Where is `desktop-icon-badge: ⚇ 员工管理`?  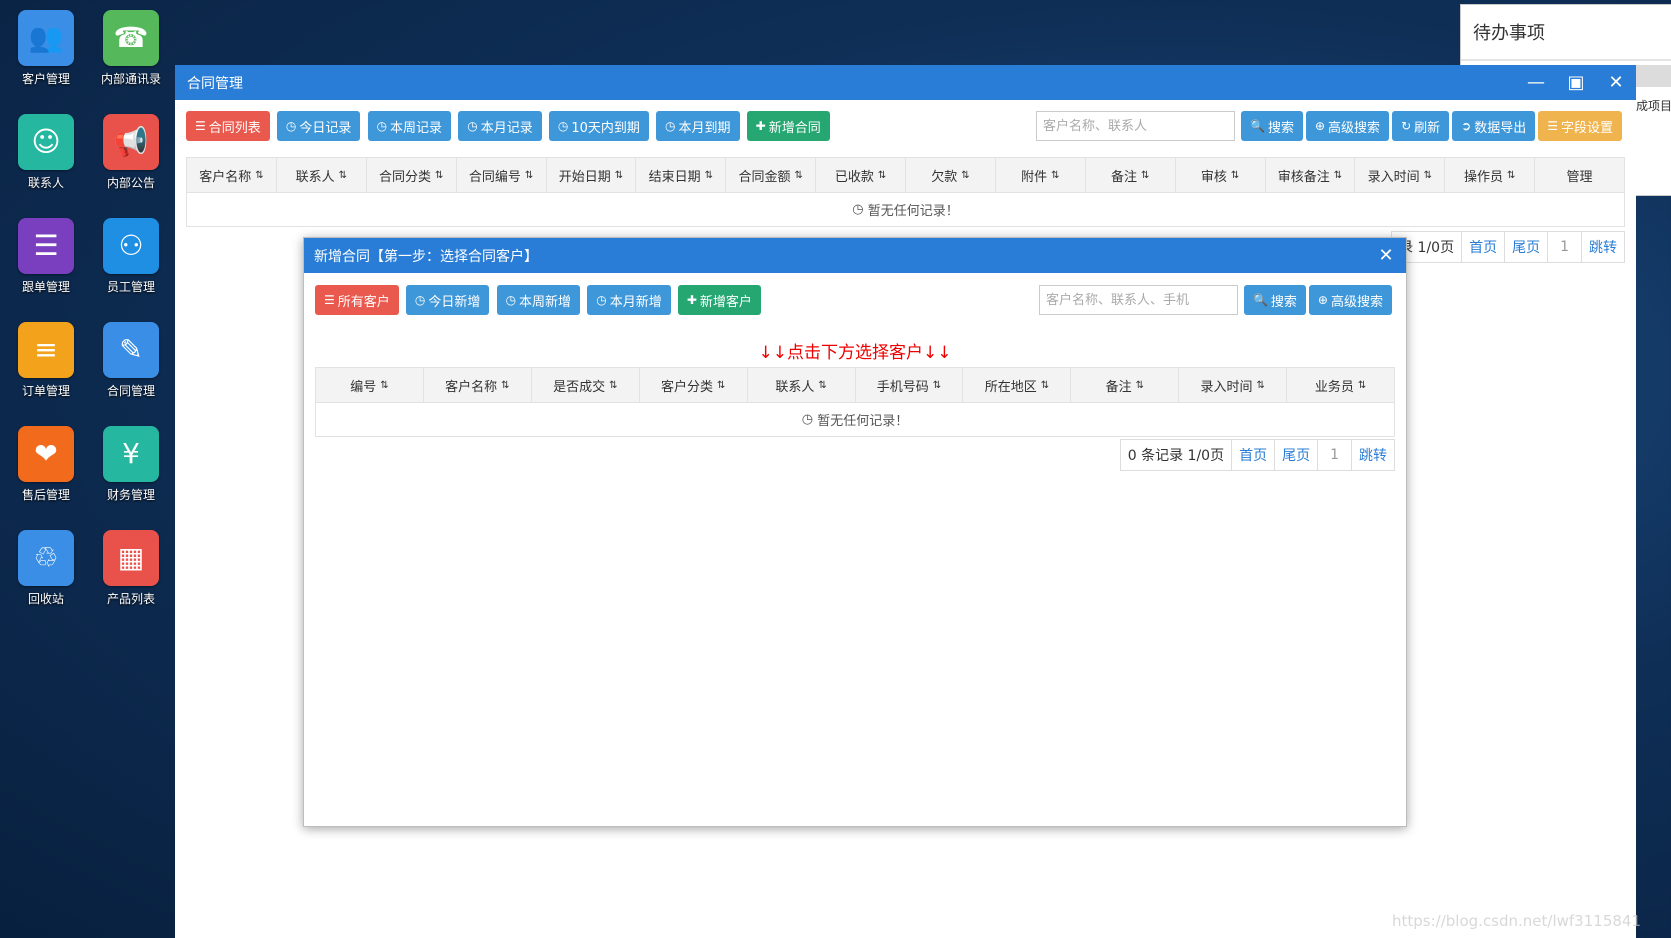 desktop-icon-badge: ⚇ 员工管理 is located at coordinates (131, 256).